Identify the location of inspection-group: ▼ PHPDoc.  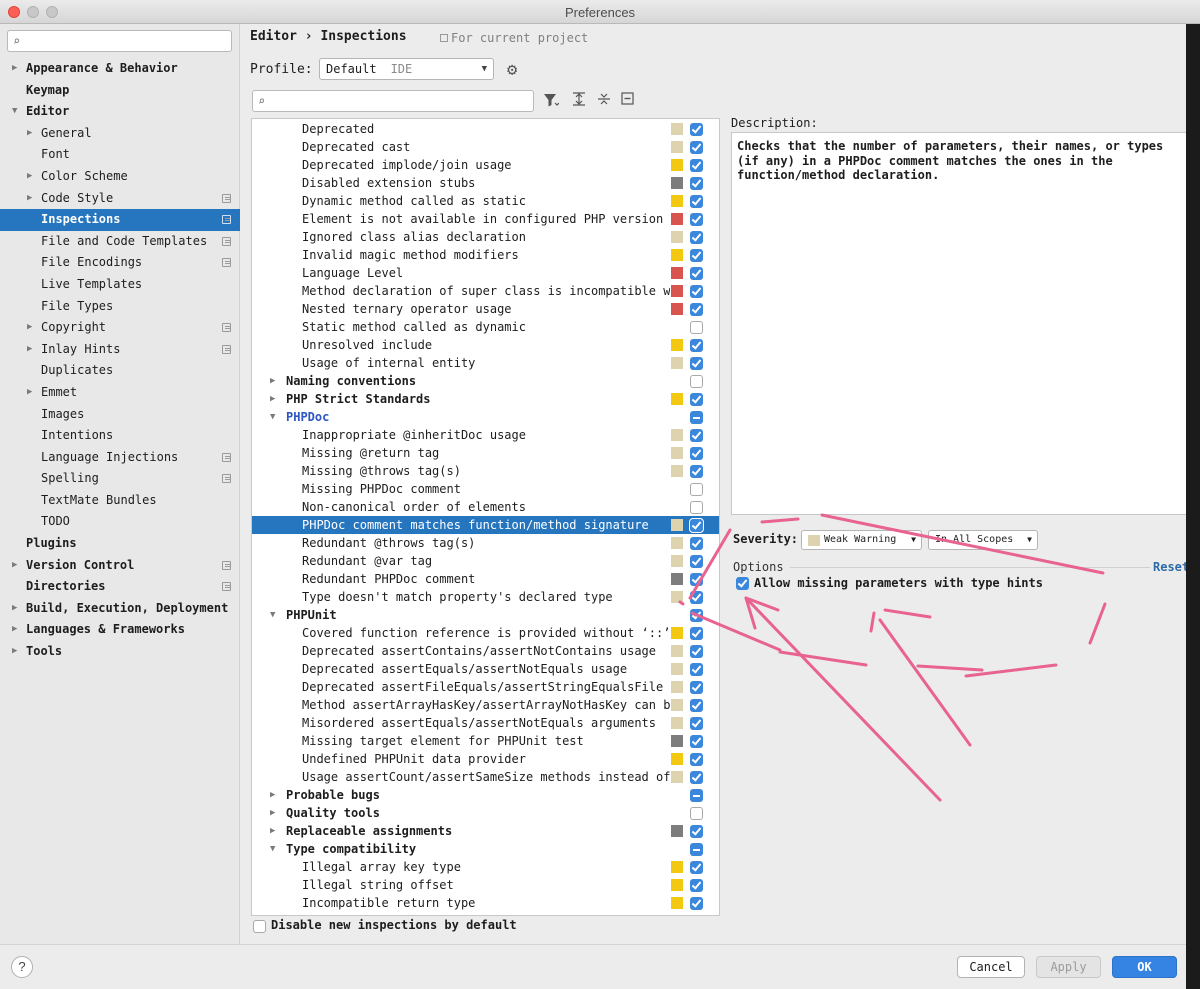
(485, 417).